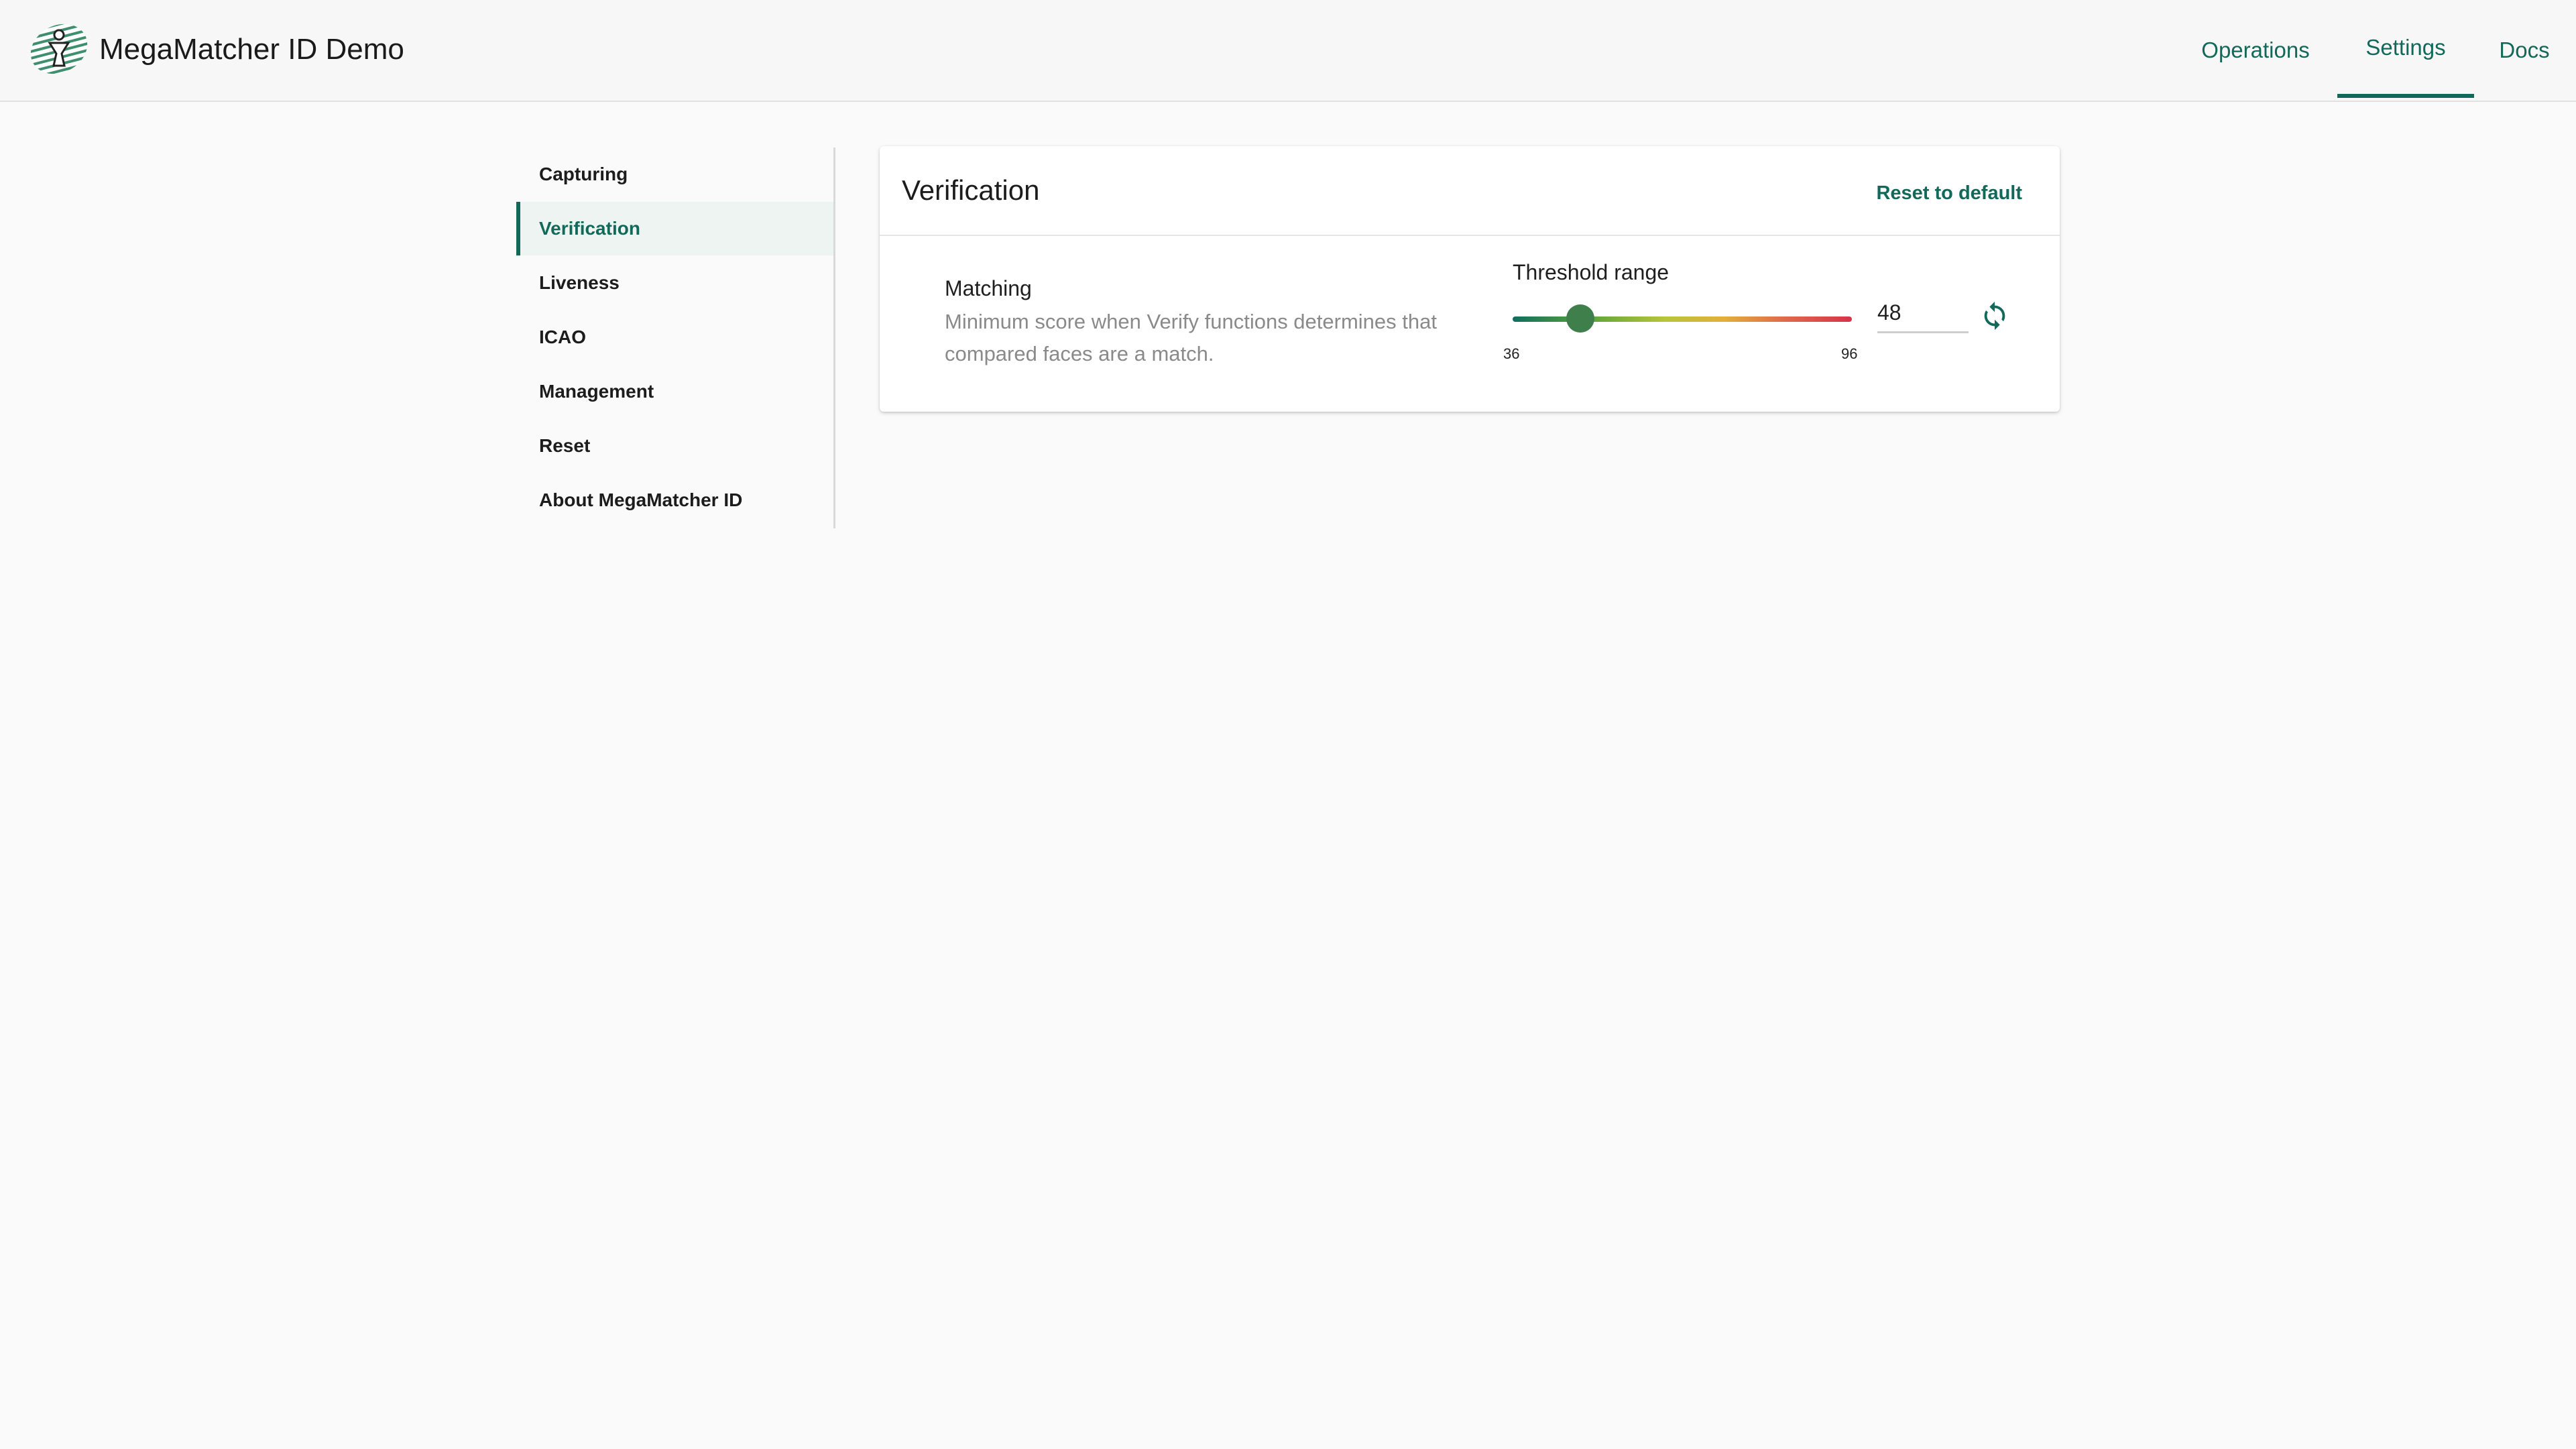  What do you see at coordinates (1923, 314) in the screenshot?
I see `threshold-value-input` at bounding box center [1923, 314].